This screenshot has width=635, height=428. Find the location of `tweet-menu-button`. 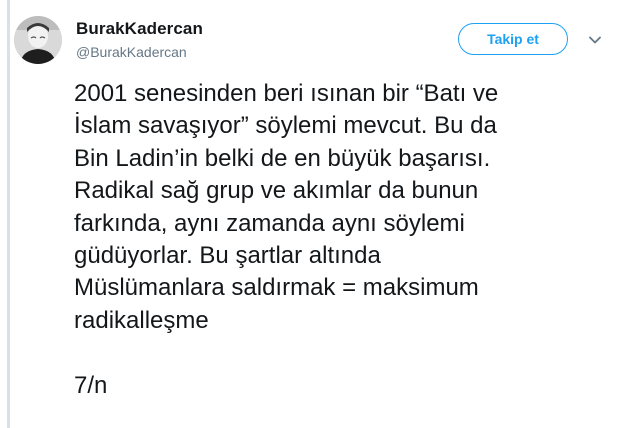

tweet-menu-button is located at coordinates (595, 40).